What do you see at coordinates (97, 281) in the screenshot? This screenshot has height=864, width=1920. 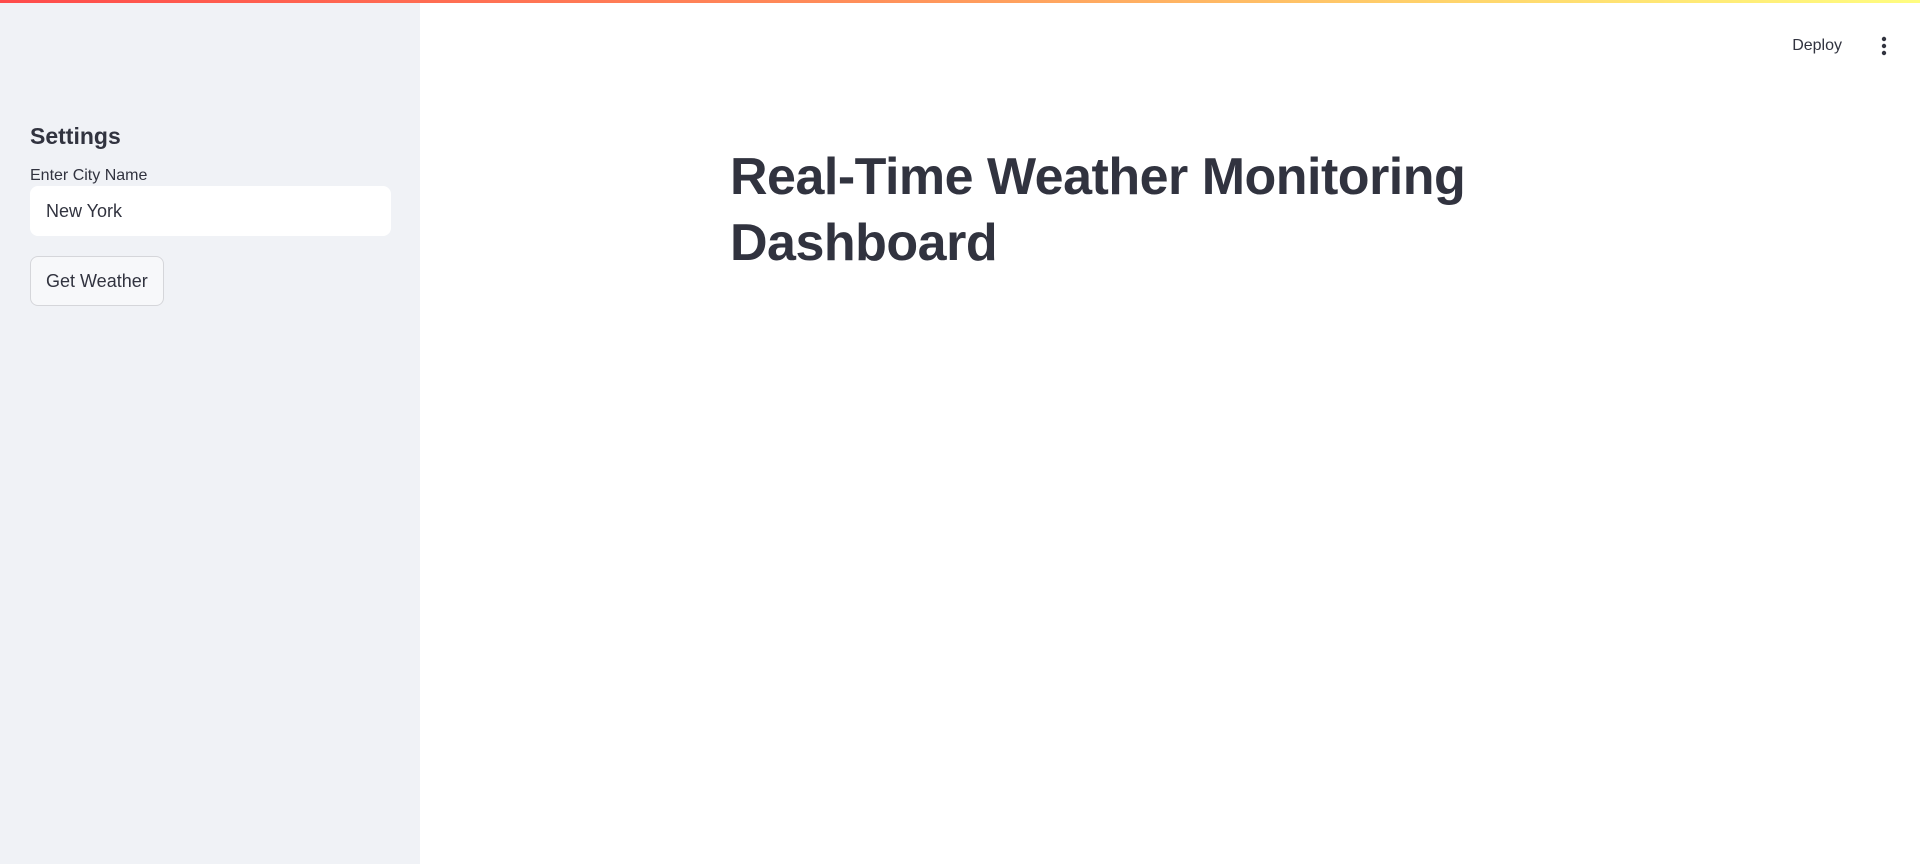 I see `get-weather-button: Get Weather` at bounding box center [97, 281].